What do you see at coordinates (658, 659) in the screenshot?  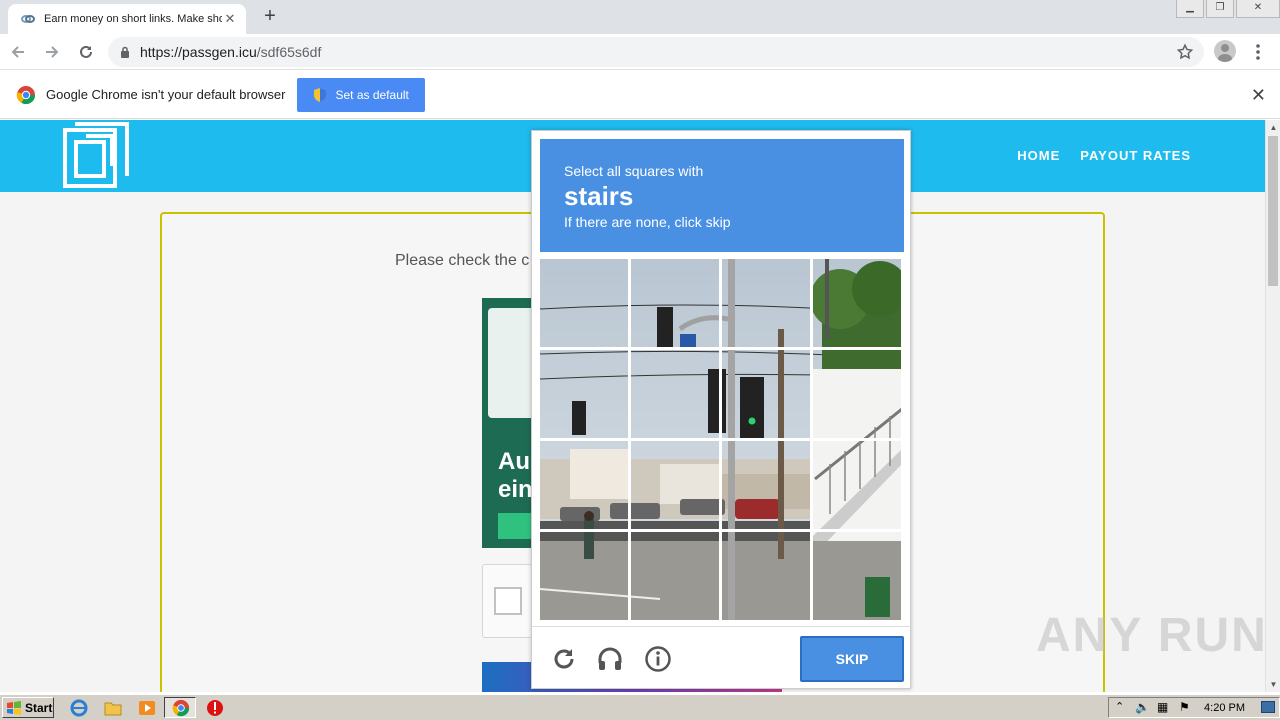 I see `info-icon` at bounding box center [658, 659].